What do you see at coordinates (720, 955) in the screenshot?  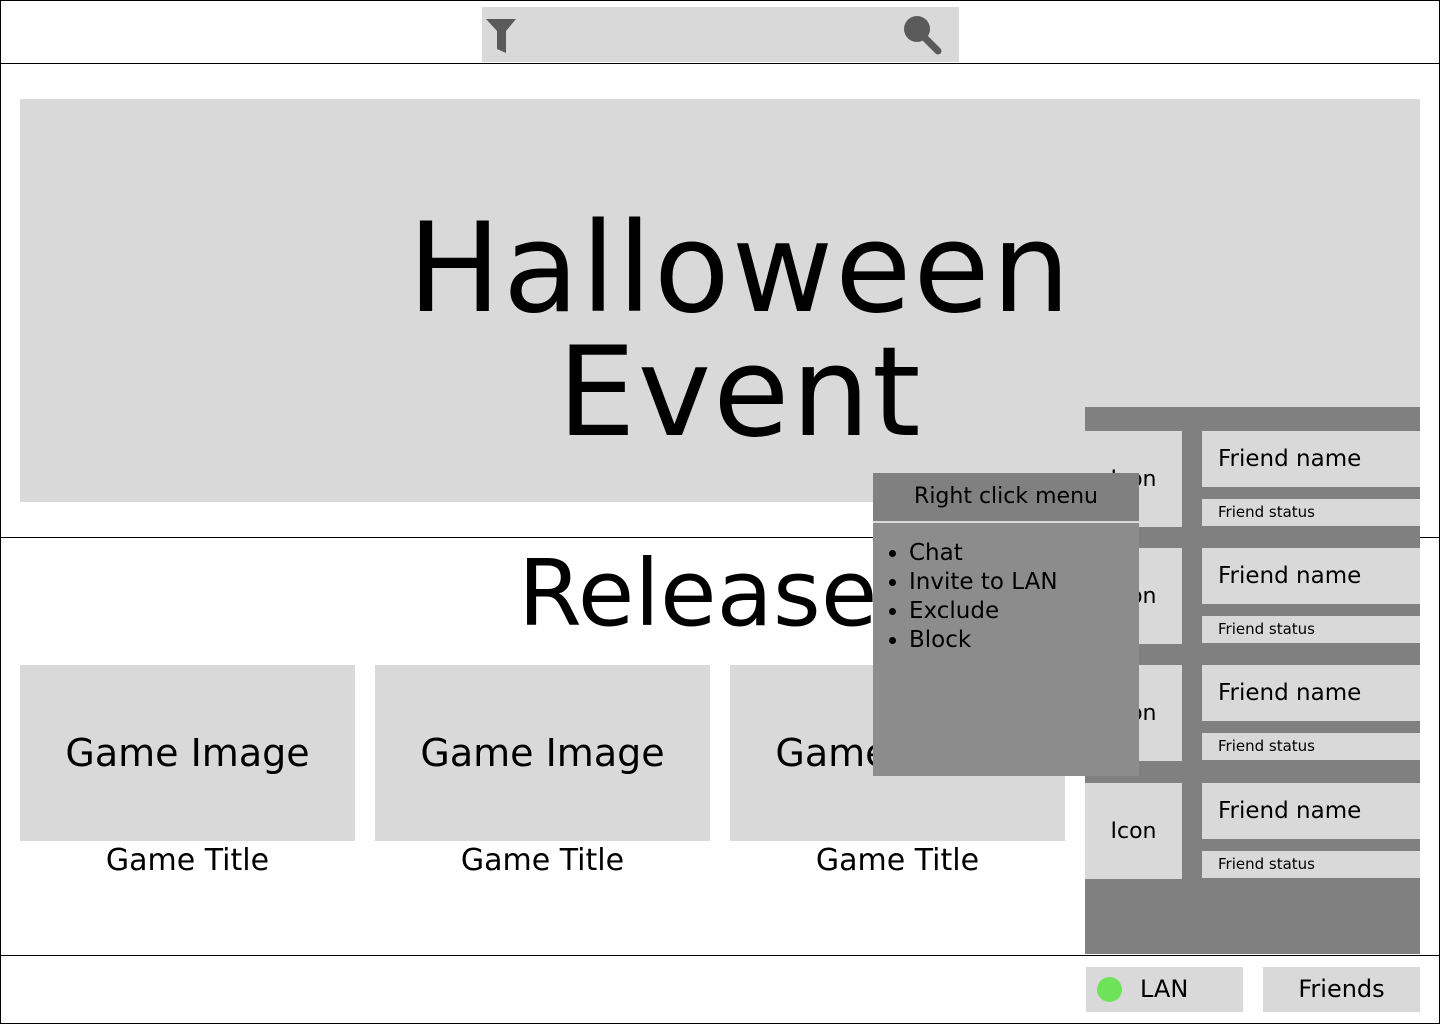 I see `footer-divider` at bounding box center [720, 955].